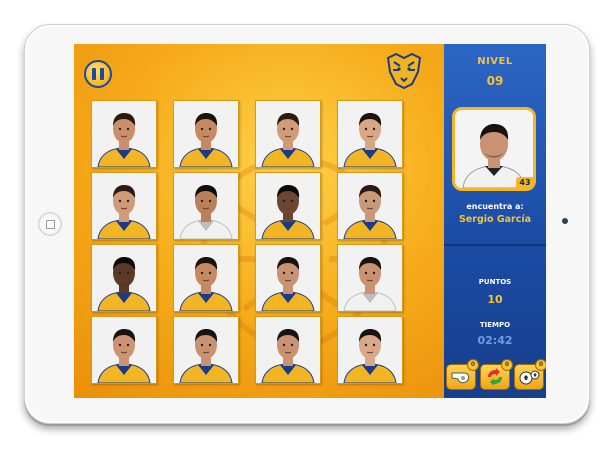 The width and height of the screenshot is (600, 450). I want to click on shuffle-powerup-button: 0, so click(496, 374).